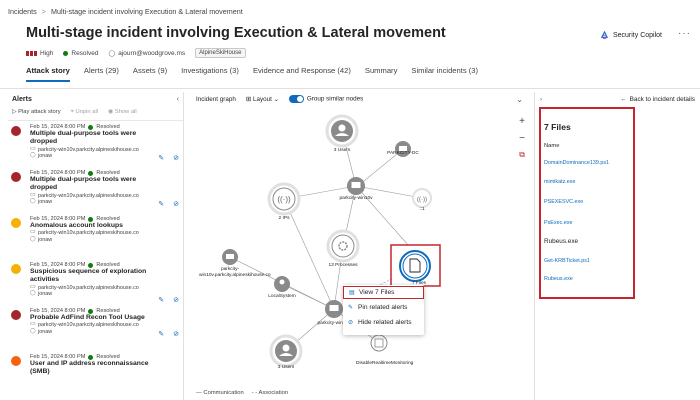  Describe the element at coordinates (286, 351) in the screenshot. I see `users-bottom-node` at that location.